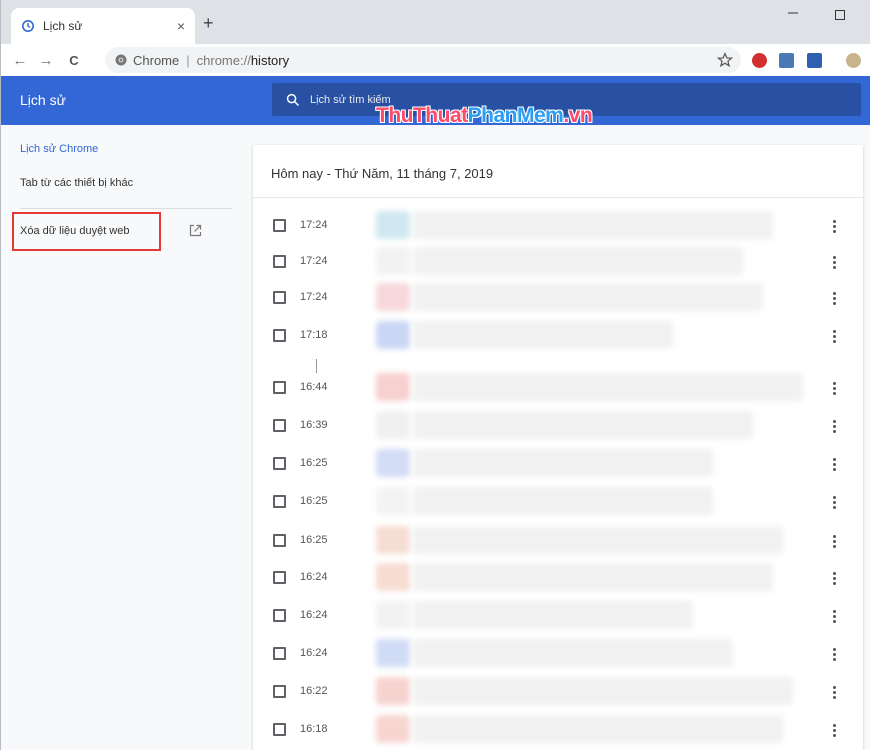 This screenshot has height=750, width=870. What do you see at coordinates (46, 60) in the screenshot?
I see `forward-button: →` at bounding box center [46, 60].